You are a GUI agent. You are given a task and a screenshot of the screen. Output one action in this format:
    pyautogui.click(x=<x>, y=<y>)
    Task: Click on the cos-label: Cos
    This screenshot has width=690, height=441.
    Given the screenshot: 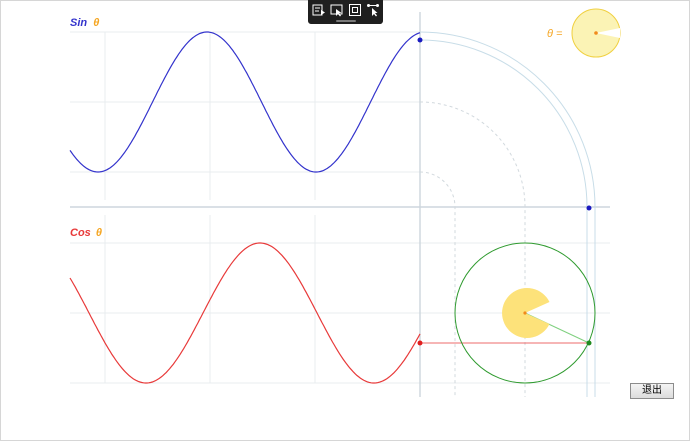 What is the action you would take?
    pyautogui.click(x=80, y=233)
    